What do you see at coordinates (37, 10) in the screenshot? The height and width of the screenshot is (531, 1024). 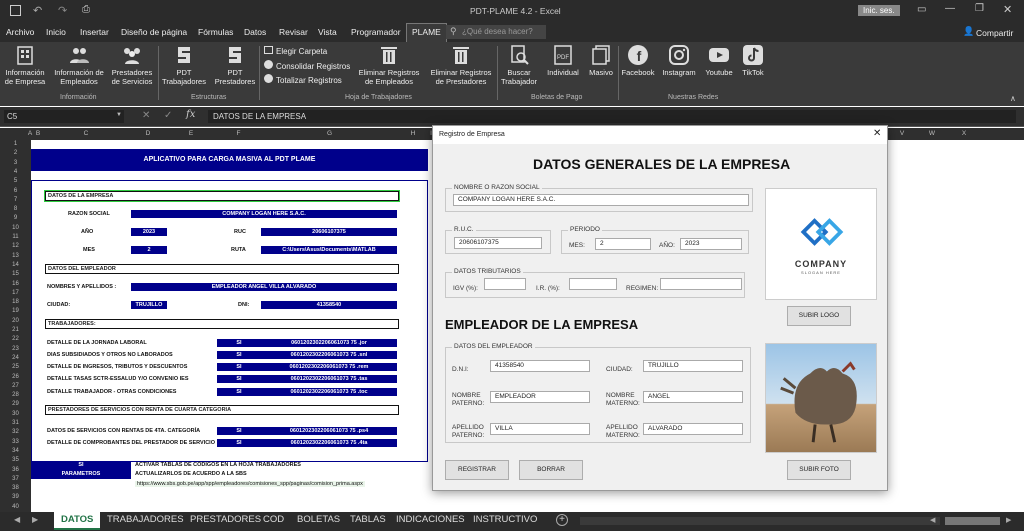 I see `undo-icon: ↶` at bounding box center [37, 10].